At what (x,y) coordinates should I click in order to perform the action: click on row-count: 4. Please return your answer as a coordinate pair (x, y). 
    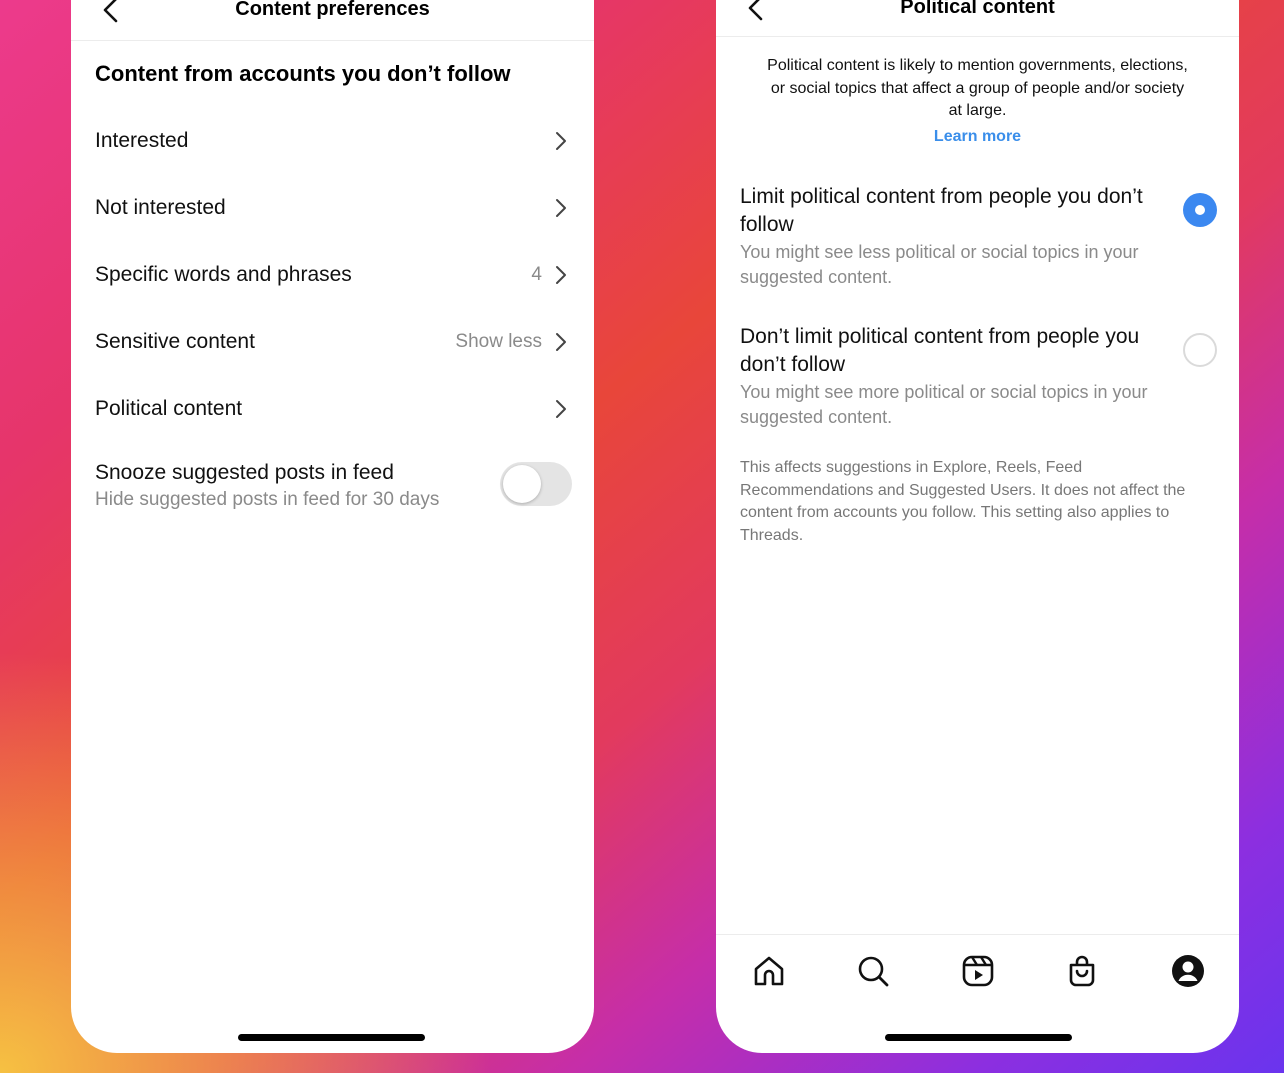
    Looking at the image, I should click on (536, 274).